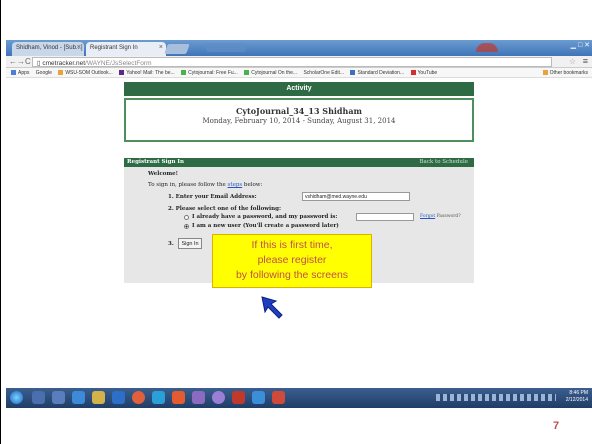  I want to click on sign-in-button: Sign In, so click(190, 243).